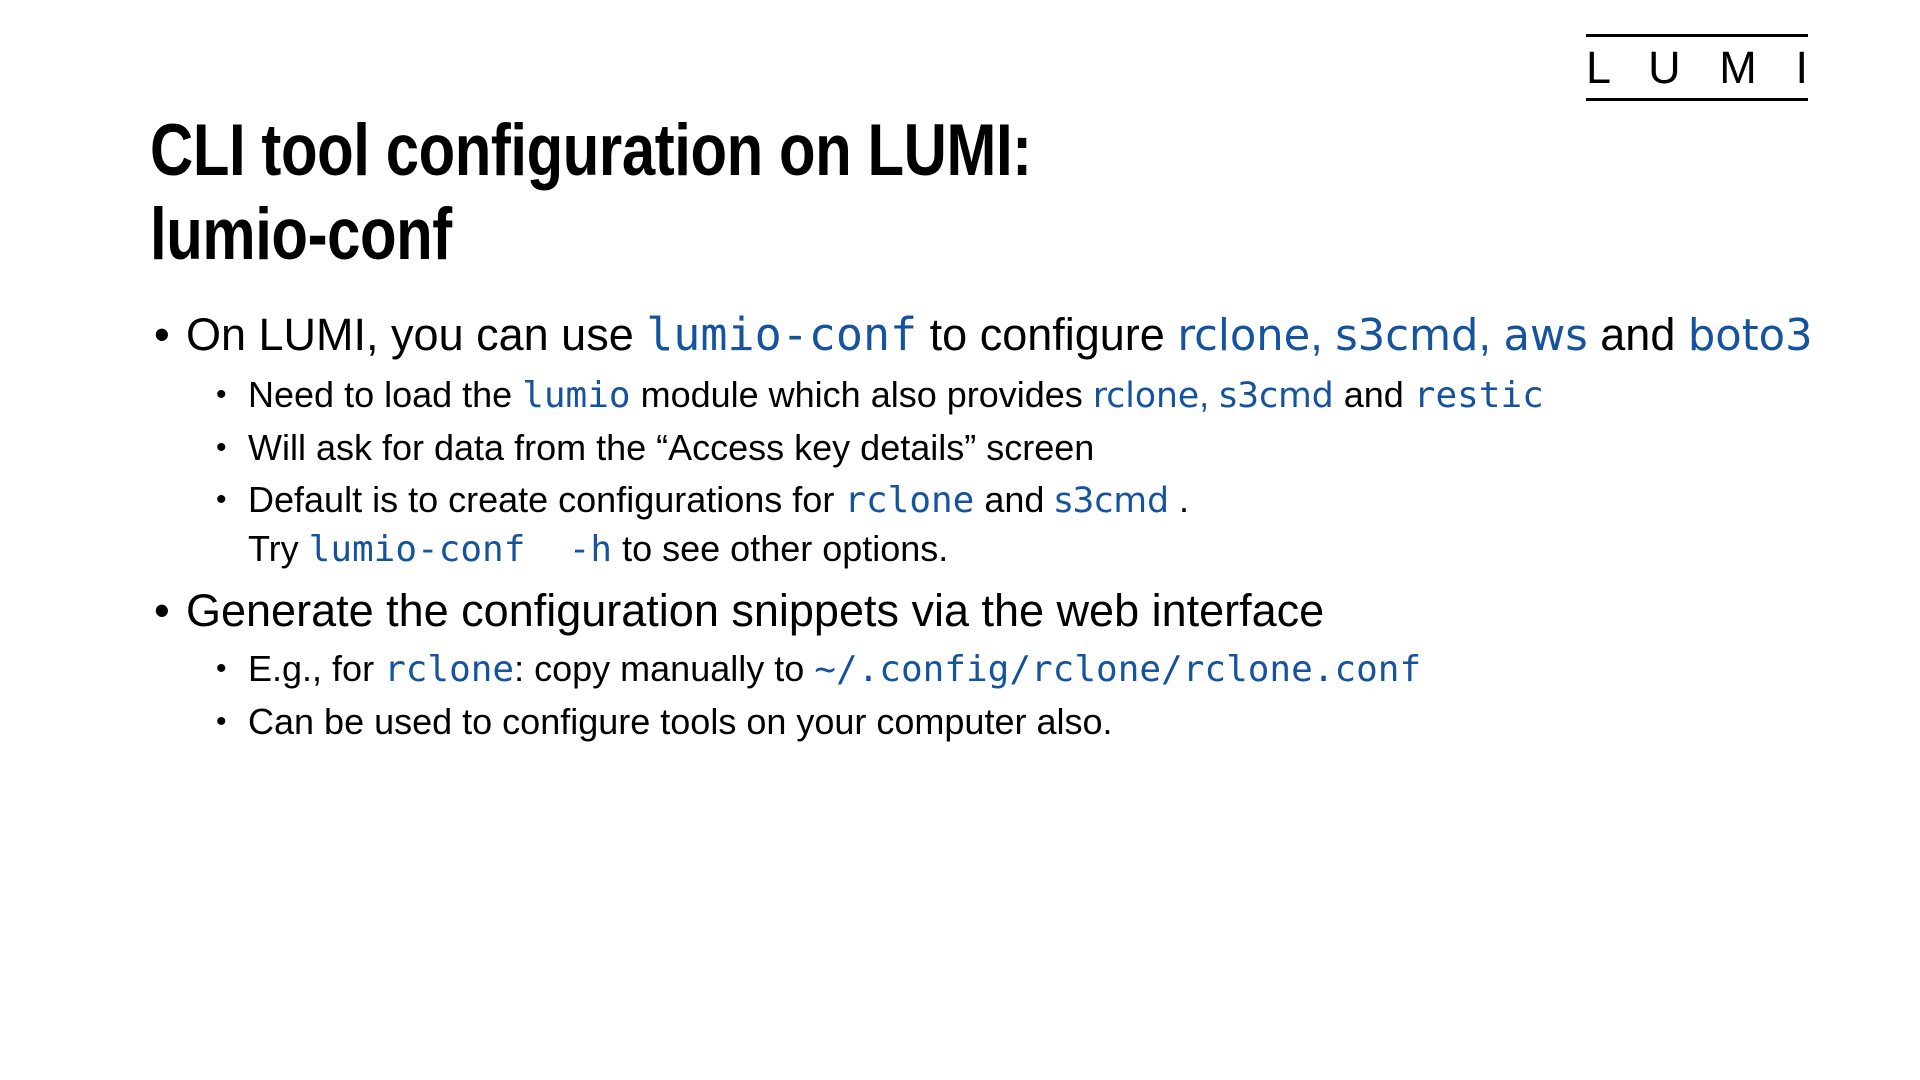 Image resolution: width=1920 pixels, height=1080 pixels. Describe the element at coordinates (316, 668) in the screenshot. I see `text-run: E.g., for` at that location.